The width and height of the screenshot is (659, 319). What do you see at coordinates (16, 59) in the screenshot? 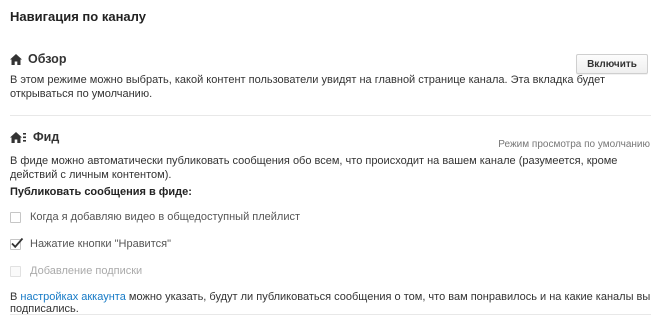
I see `home-icon` at bounding box center [16, 59].